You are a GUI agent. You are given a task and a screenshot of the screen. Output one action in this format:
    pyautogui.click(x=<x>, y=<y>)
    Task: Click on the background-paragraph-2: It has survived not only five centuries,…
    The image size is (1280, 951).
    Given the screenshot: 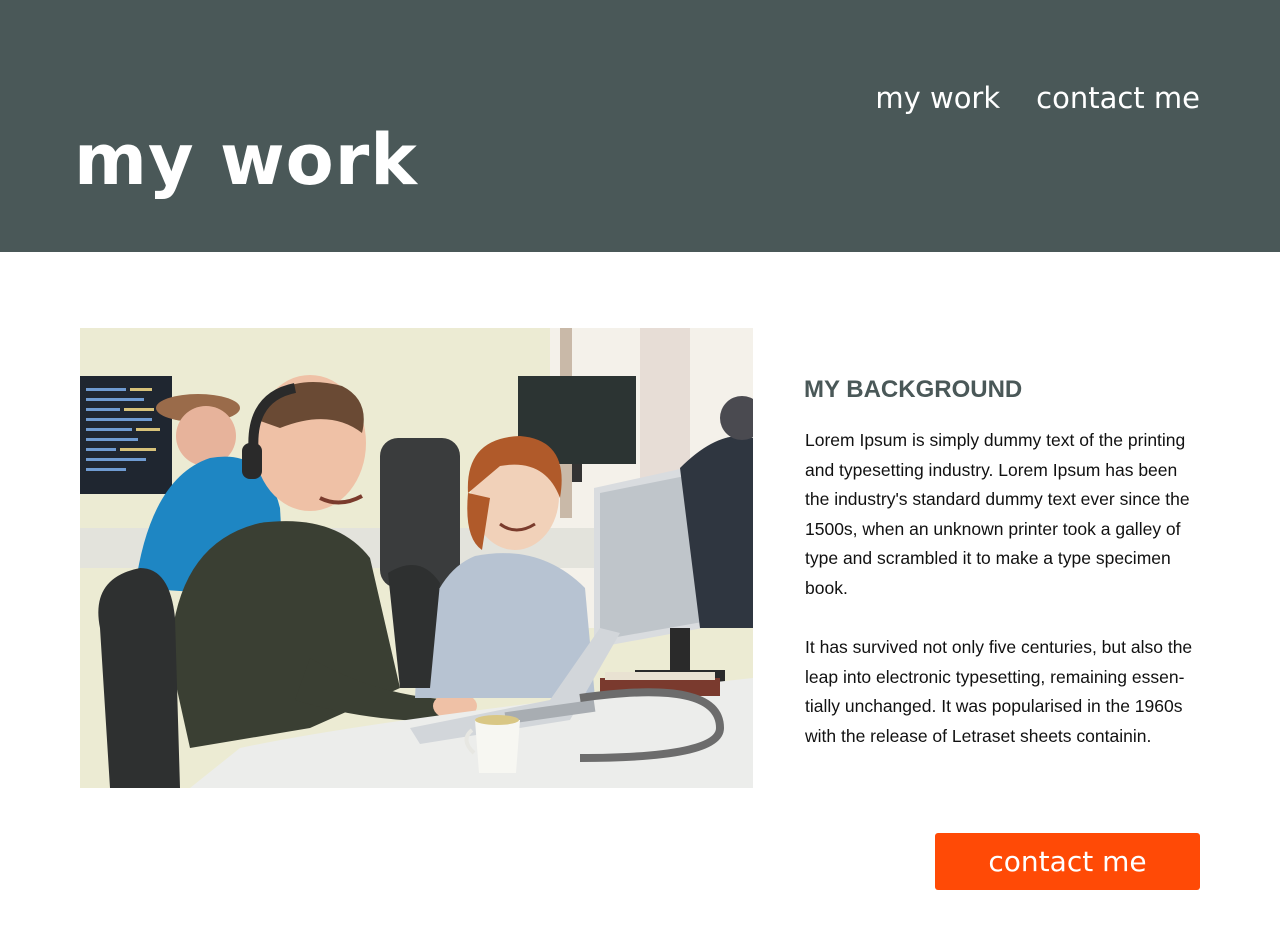 What is the action you would take?
    pyautogui.click(x=999, y=691)
    